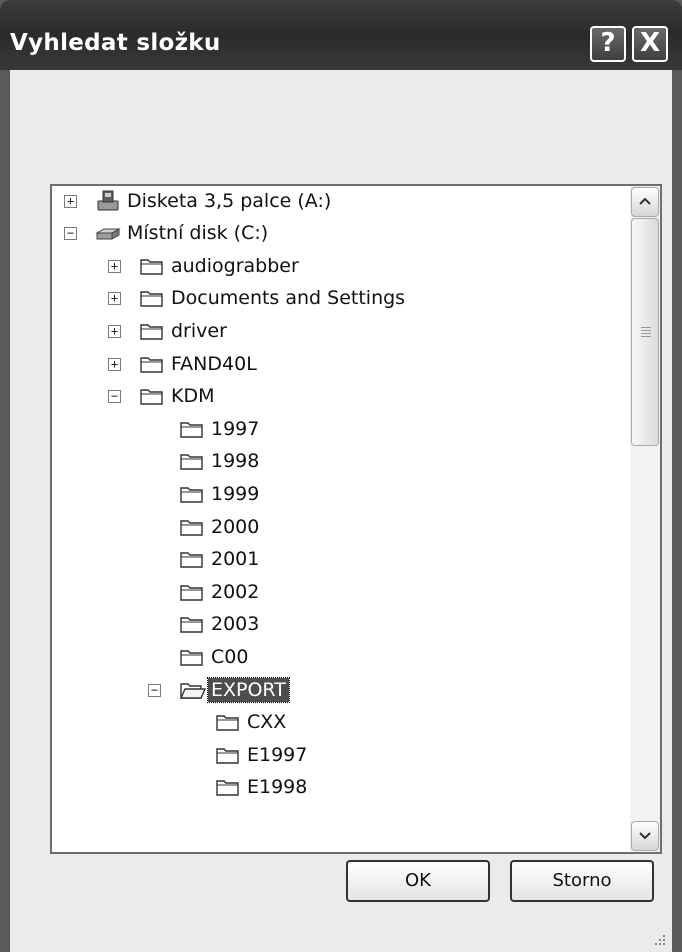  What do you see at coordinates (332, 527) in the screenshot?
I see `tree-node: 2000` at bounding box center [332, 527].